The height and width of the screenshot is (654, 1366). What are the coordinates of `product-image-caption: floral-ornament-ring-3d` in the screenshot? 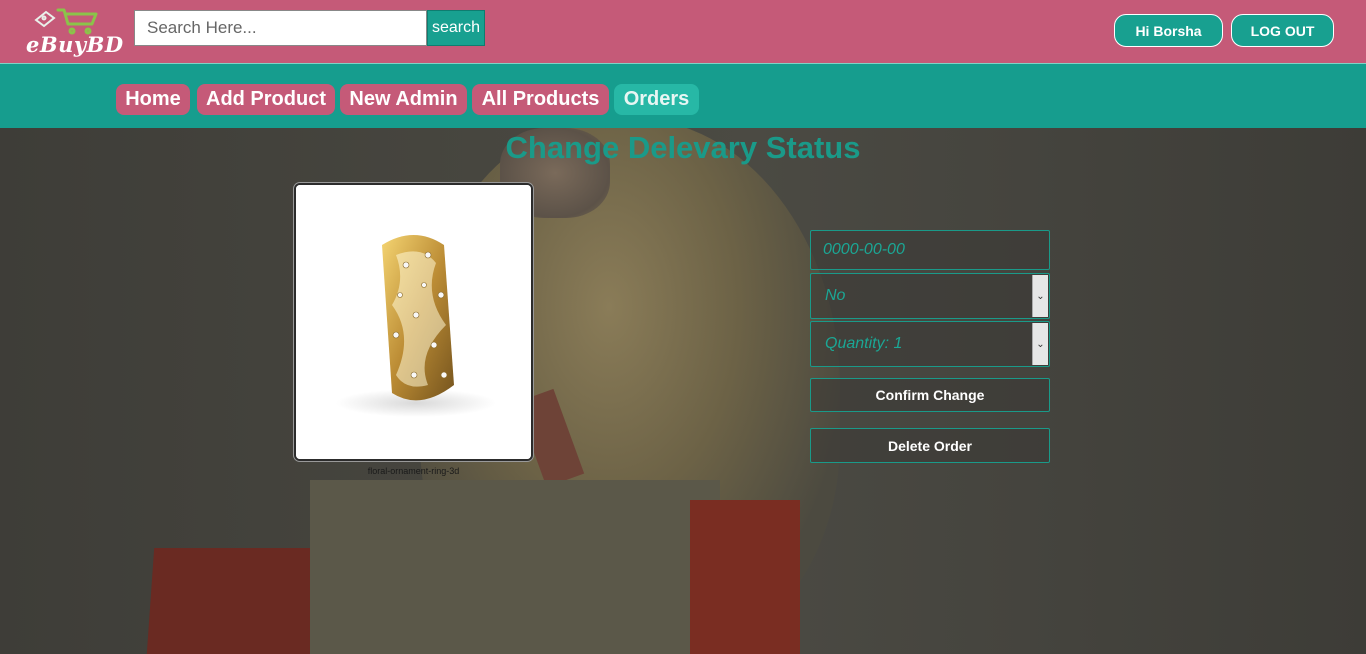 It's located at (413, 471).